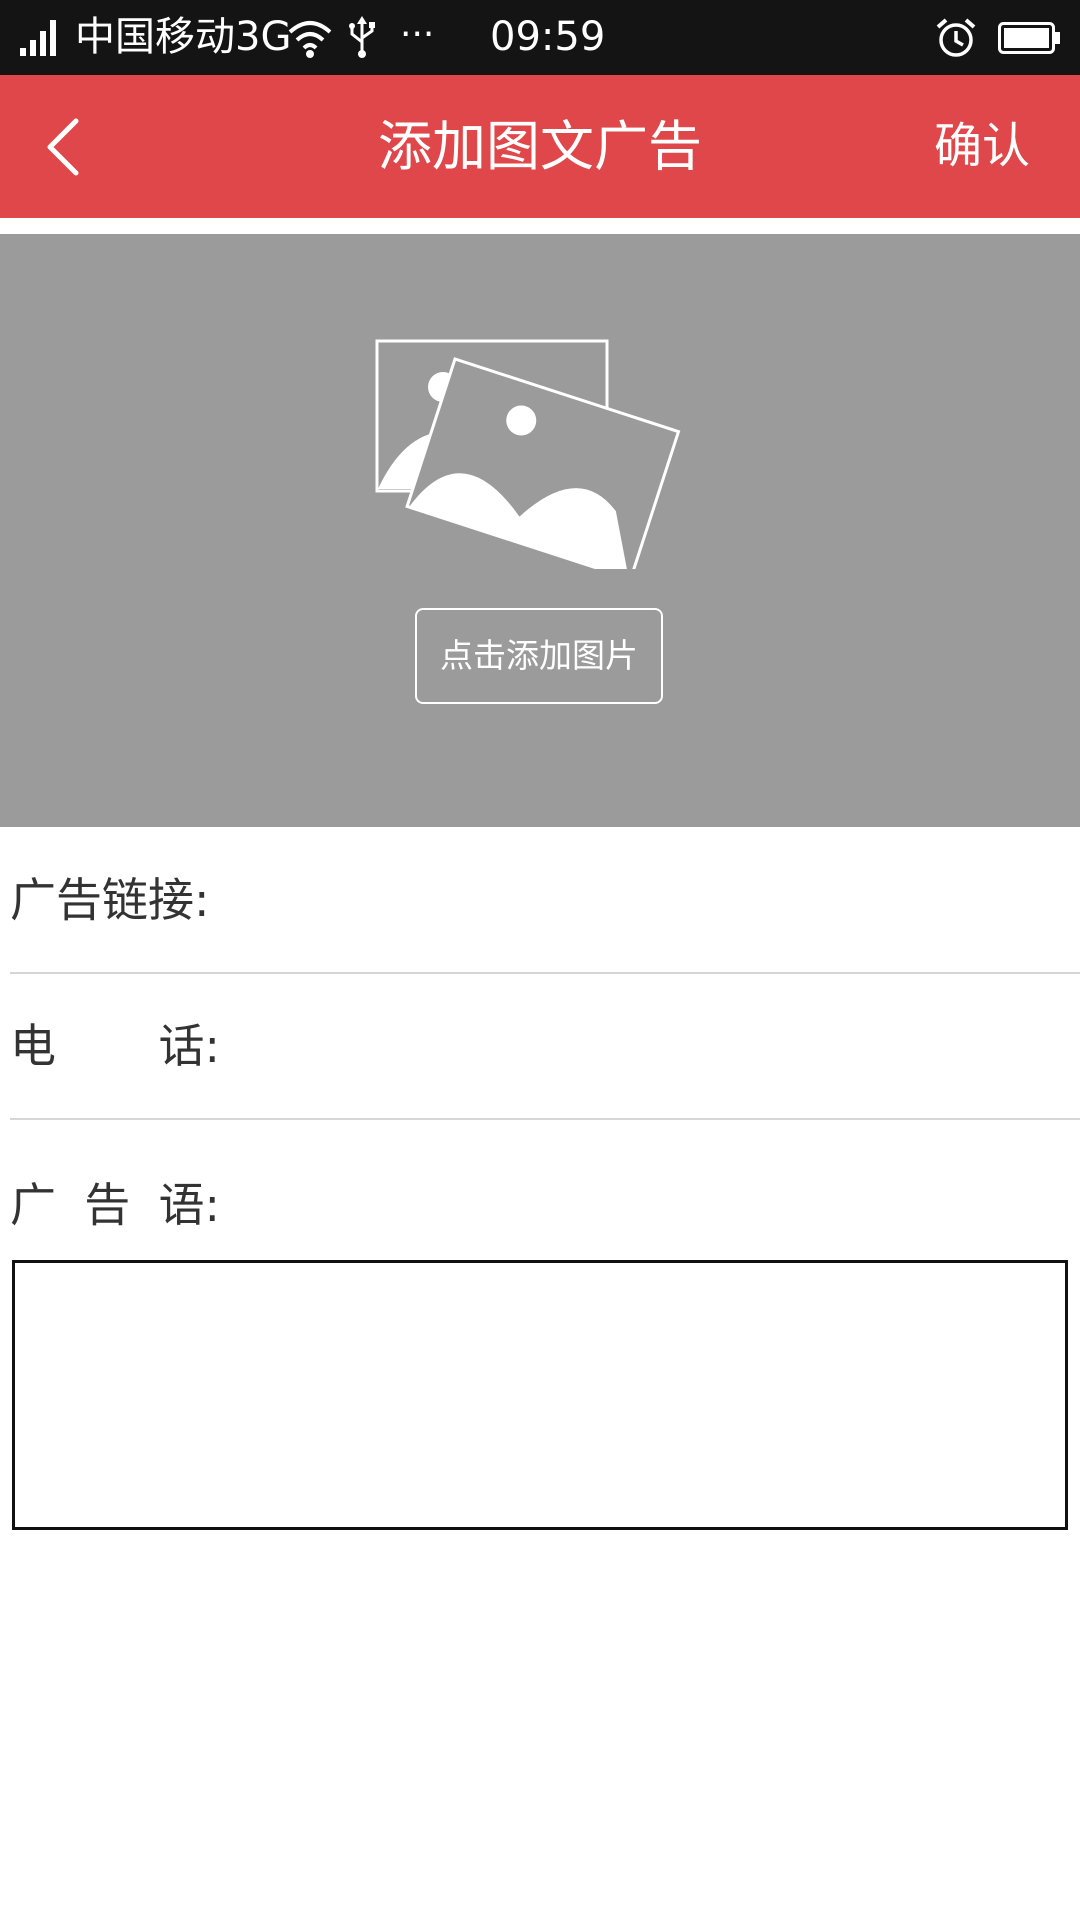 The width and height of the screenshot is (1080, 1920). I want to click on slogan-label: 广 告 语:, so click(115, 1205).